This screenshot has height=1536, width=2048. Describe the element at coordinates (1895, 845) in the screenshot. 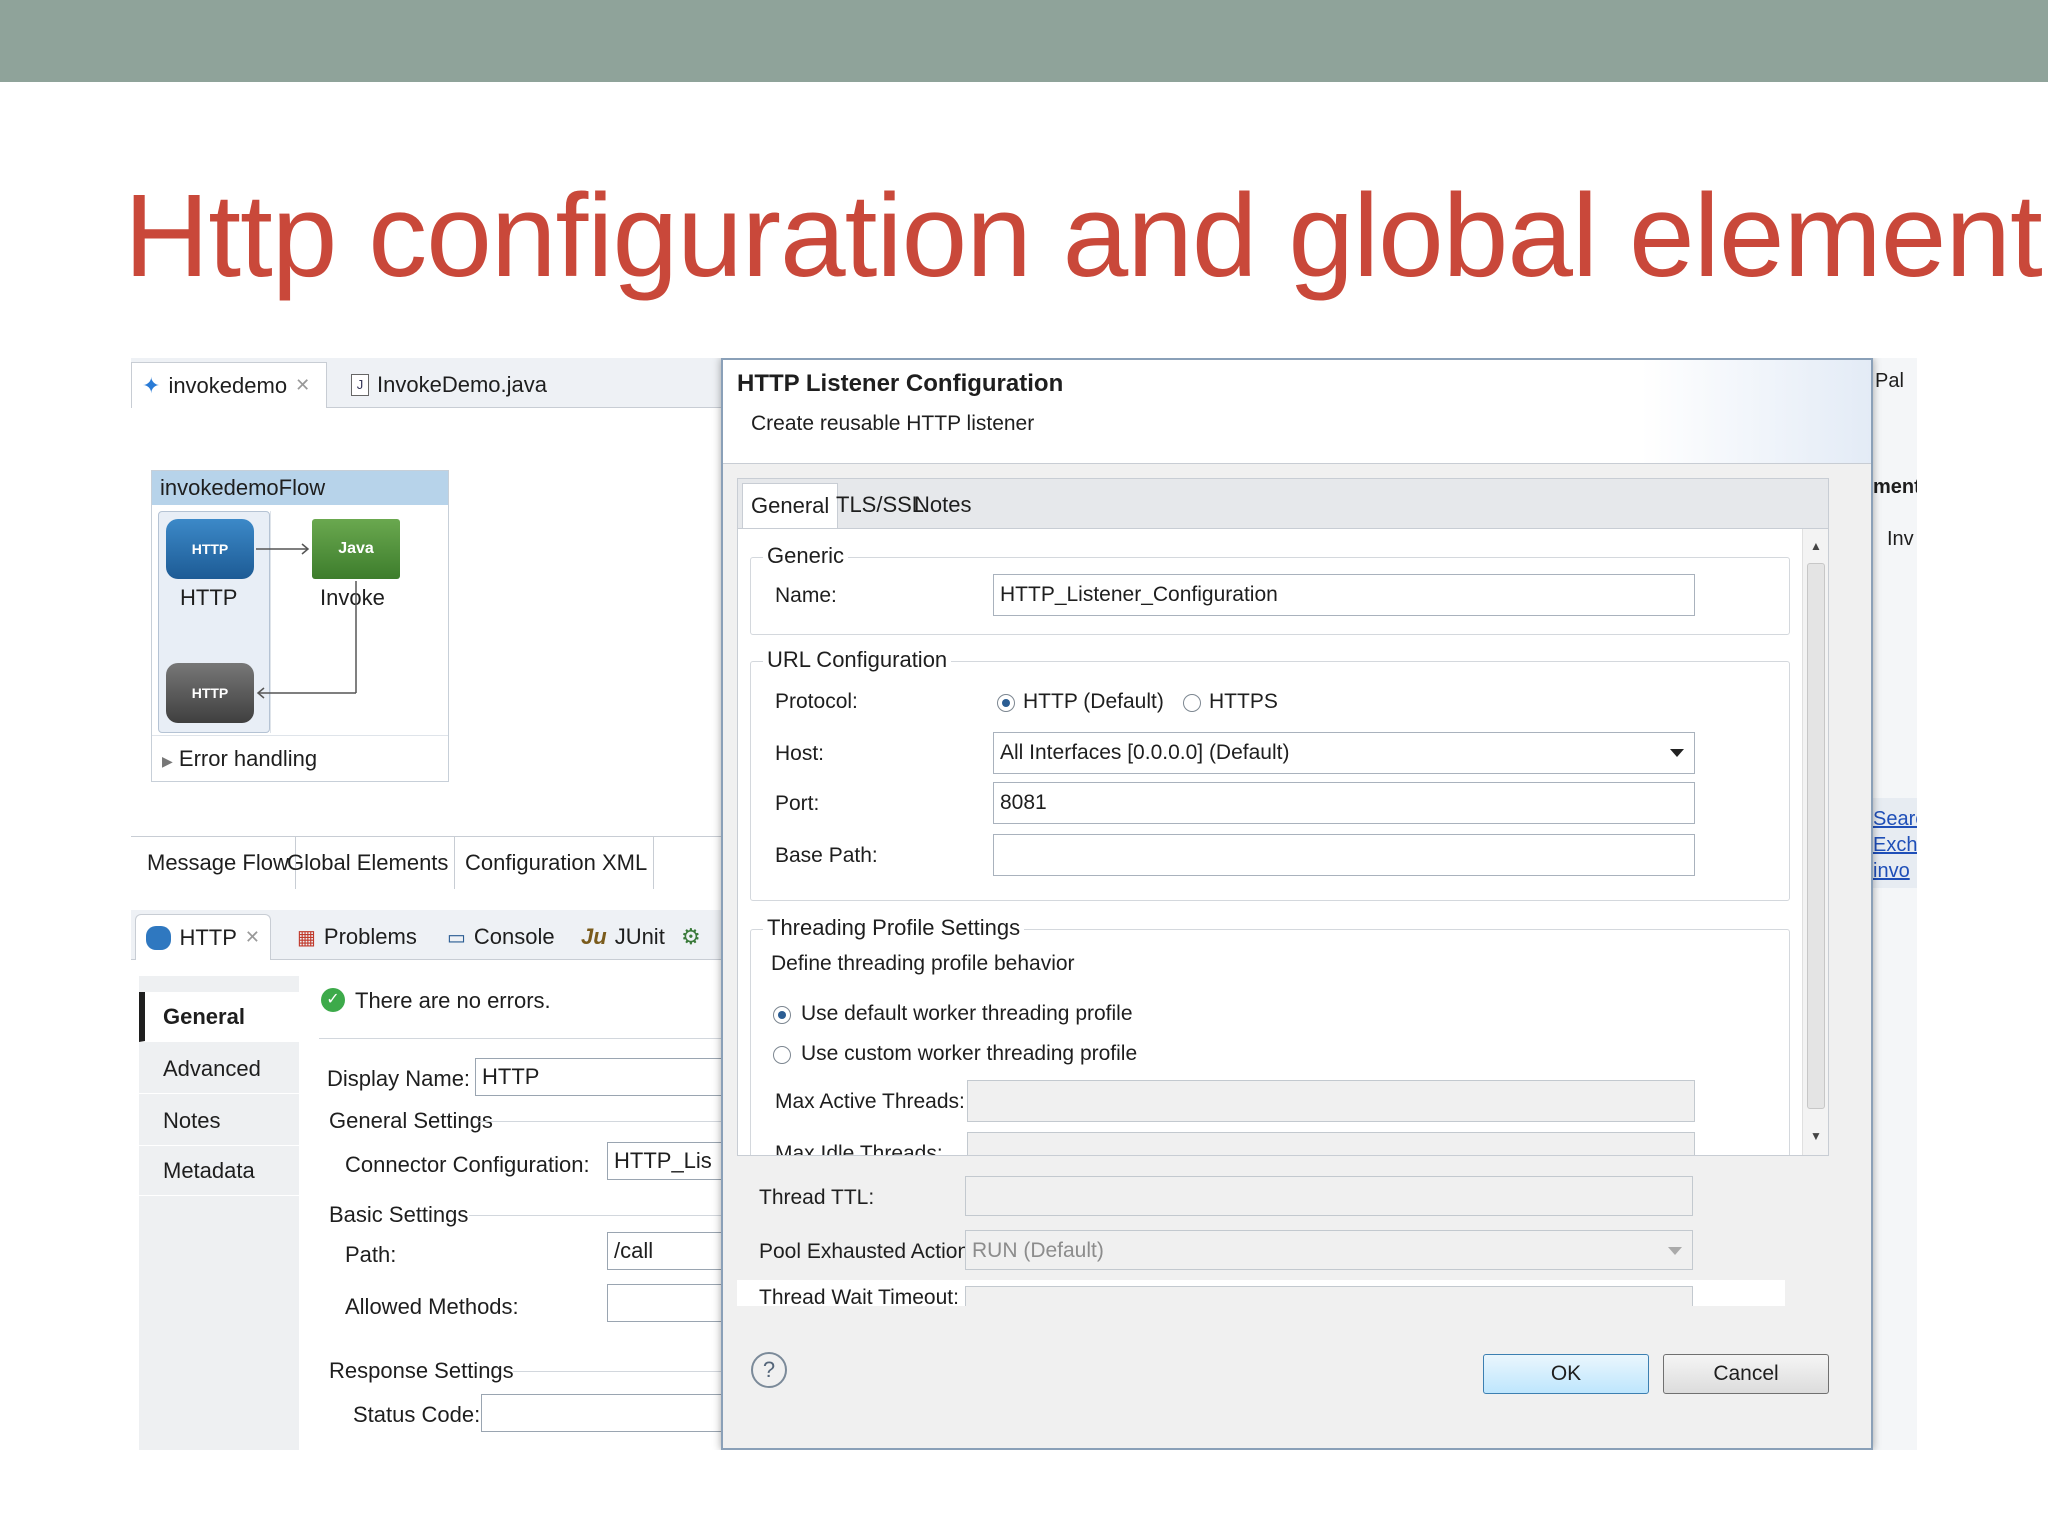

I see `link-exchange: Excha` at that location.